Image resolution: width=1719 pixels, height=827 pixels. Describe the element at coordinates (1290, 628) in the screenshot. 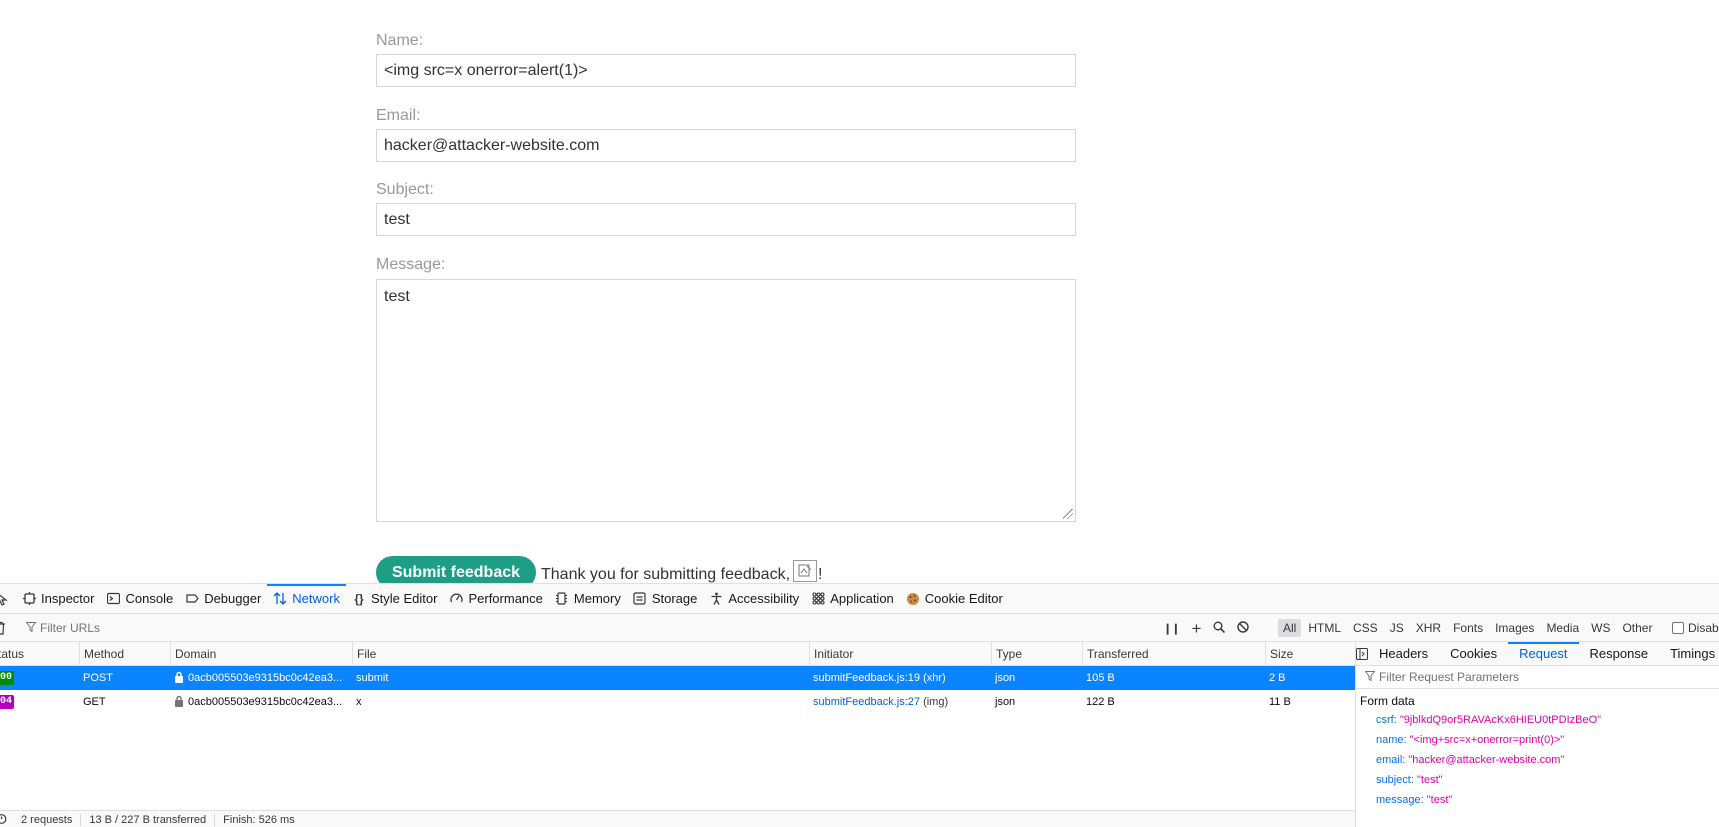

I see `filter-all: All` at that location.